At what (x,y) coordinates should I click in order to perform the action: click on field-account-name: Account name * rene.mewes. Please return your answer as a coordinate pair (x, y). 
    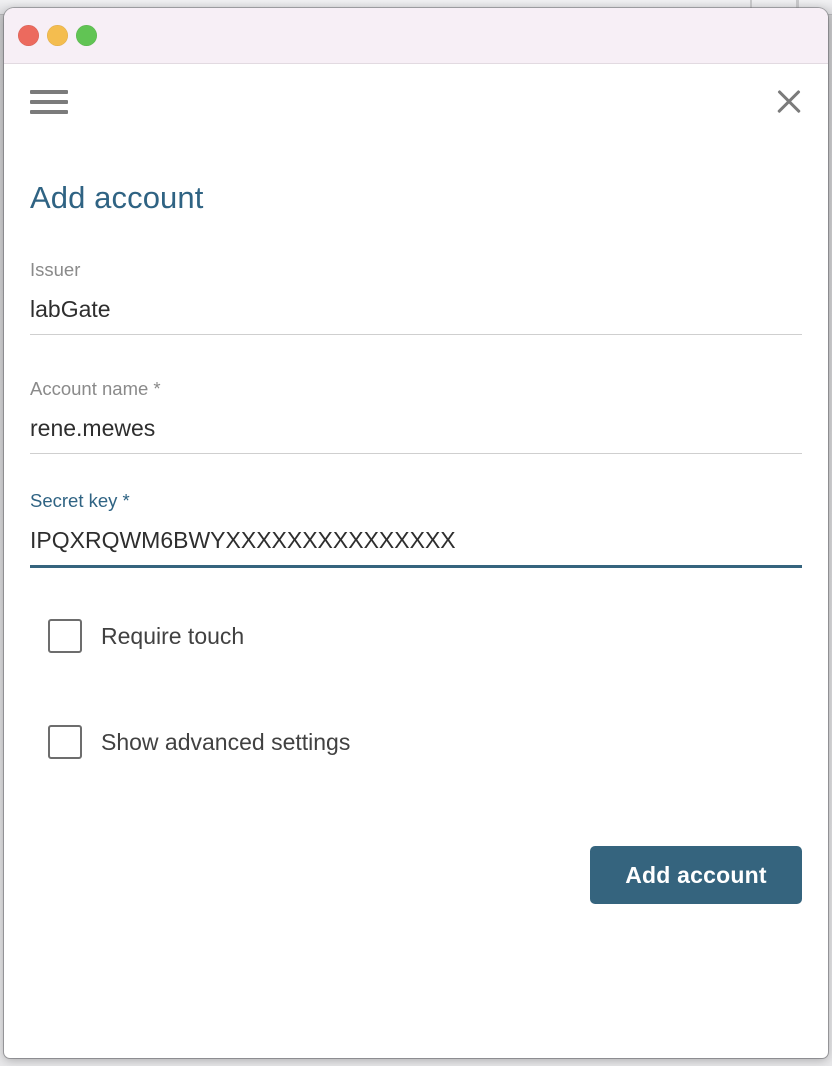
    Looking at the image, I should click on (416, 416).